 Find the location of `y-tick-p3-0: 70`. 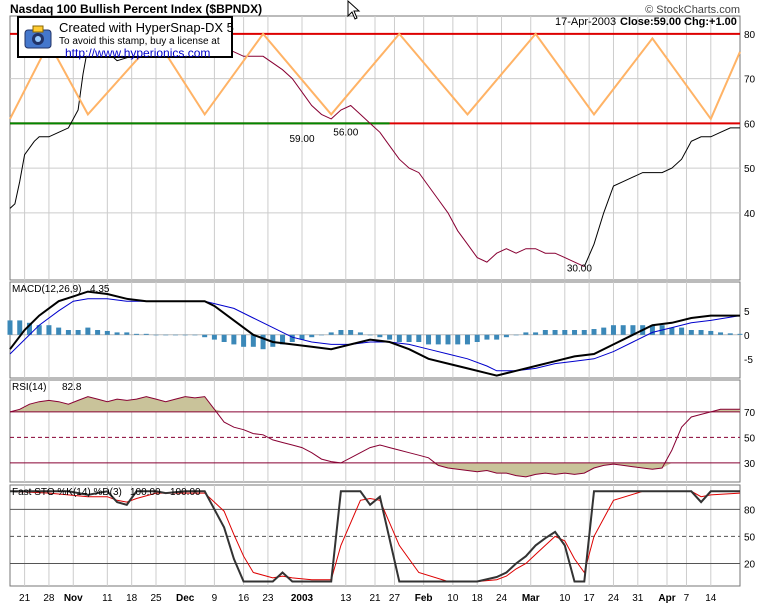

y-tick-p3-0: 70 is located at coordinates (750, 413).